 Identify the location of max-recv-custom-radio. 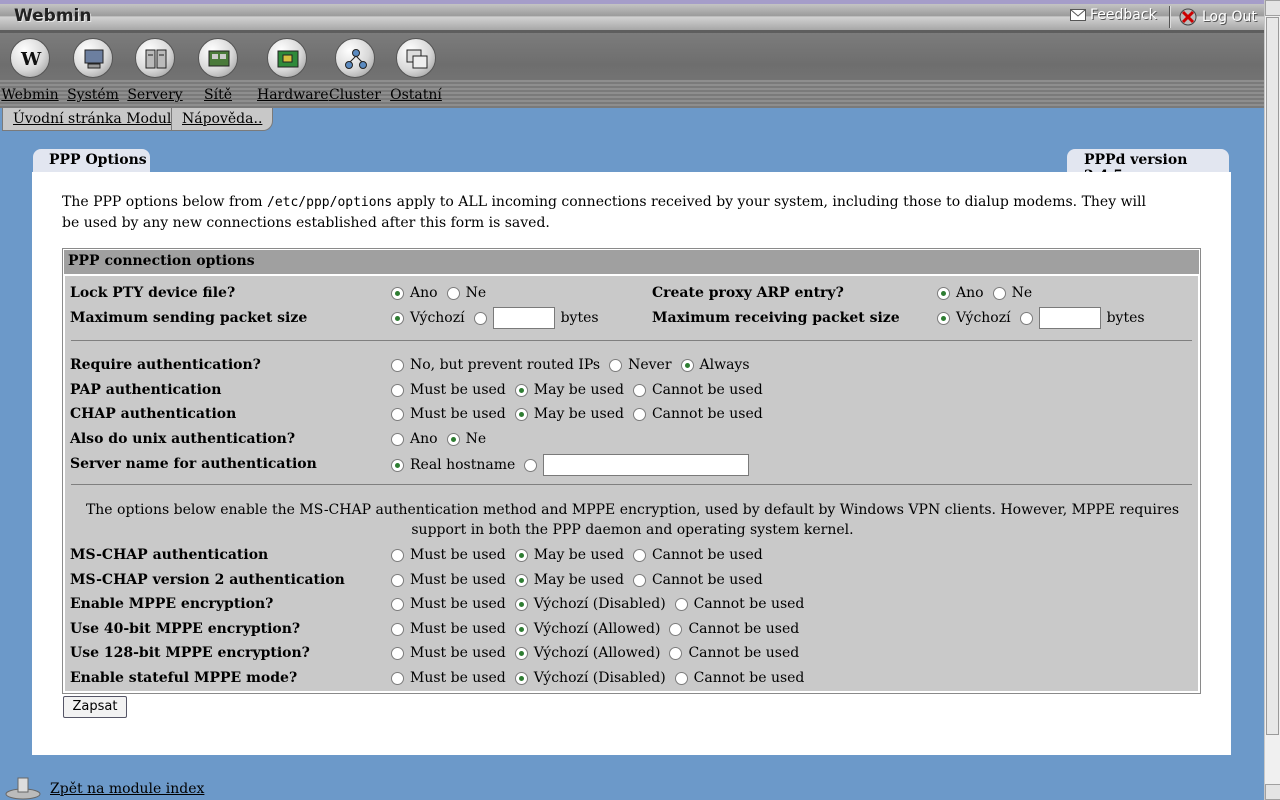
(1026, 318).